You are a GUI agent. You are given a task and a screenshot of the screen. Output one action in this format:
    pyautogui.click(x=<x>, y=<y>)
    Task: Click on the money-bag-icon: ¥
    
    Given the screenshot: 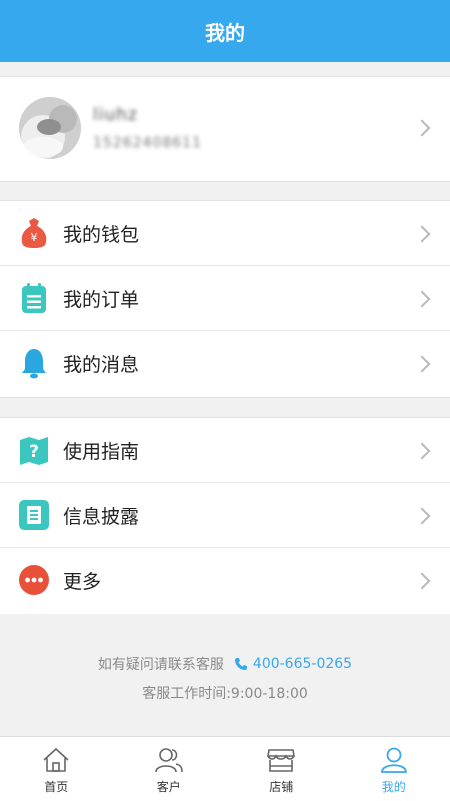 What is the action you would take?
    pyautogui.click(x=34, y=233)
    